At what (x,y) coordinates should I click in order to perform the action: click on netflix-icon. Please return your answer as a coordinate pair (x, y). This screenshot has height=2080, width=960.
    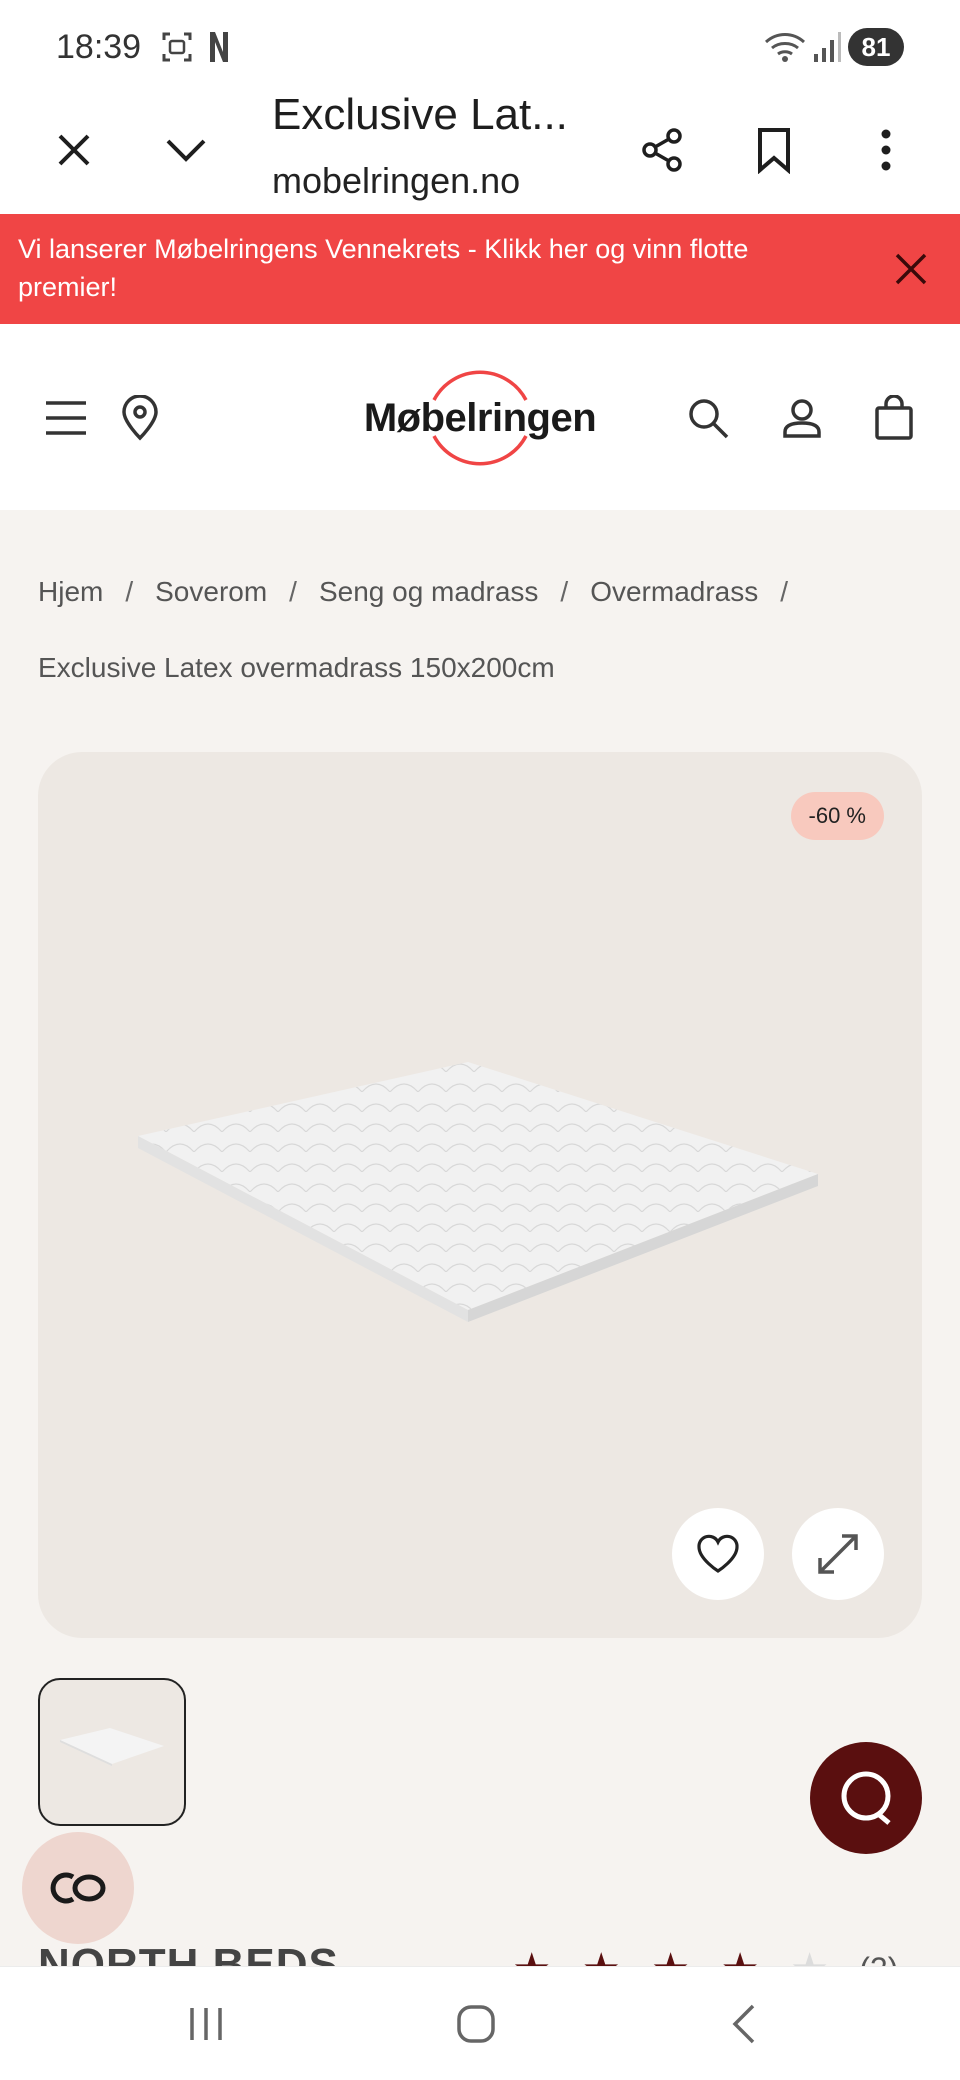
    Looking at the image, I should click on (219, 49).